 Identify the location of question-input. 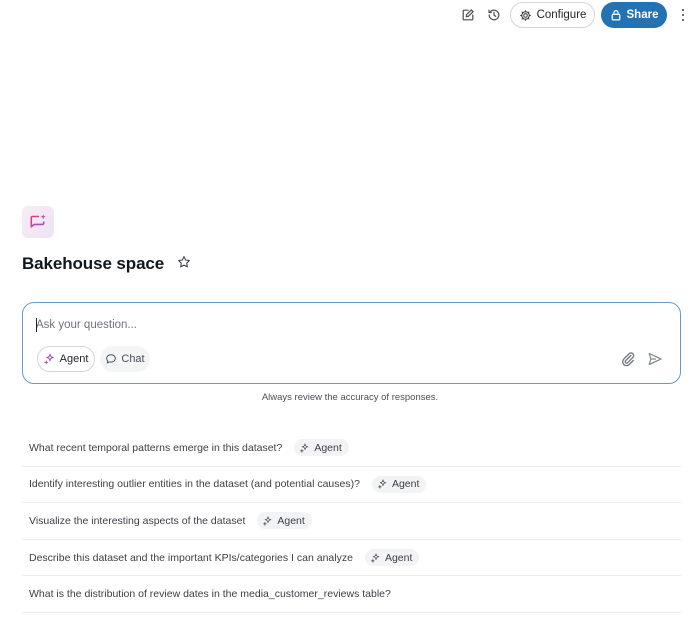
(336, 325).